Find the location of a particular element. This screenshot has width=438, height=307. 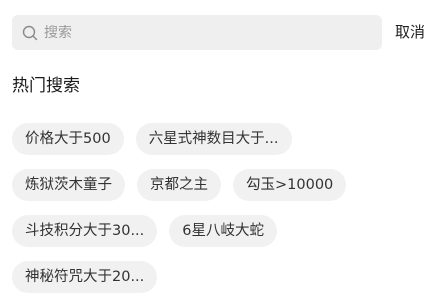

hot-search-tag: 6星八岐大蛇 is located at coordinates (223, 231).